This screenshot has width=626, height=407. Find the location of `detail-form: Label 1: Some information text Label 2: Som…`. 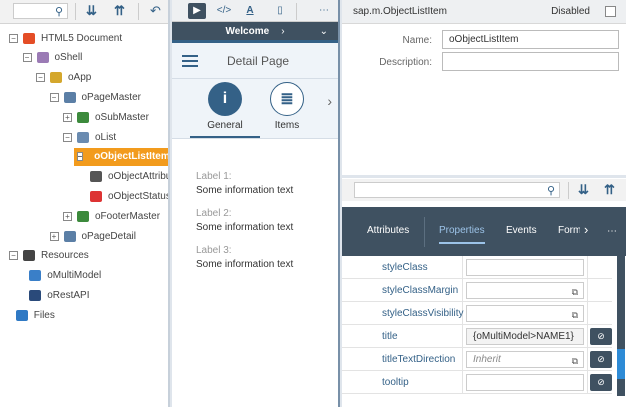

detail-form: Label 1: Some information text Label 2: Som… is located at coordinates (255, 204).